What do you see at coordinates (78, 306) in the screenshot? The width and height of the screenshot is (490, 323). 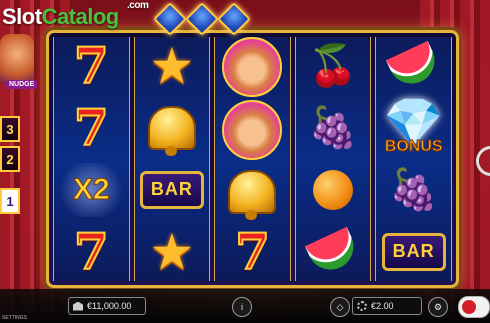 I see `bank-icon` at bounding box center [78, 306].